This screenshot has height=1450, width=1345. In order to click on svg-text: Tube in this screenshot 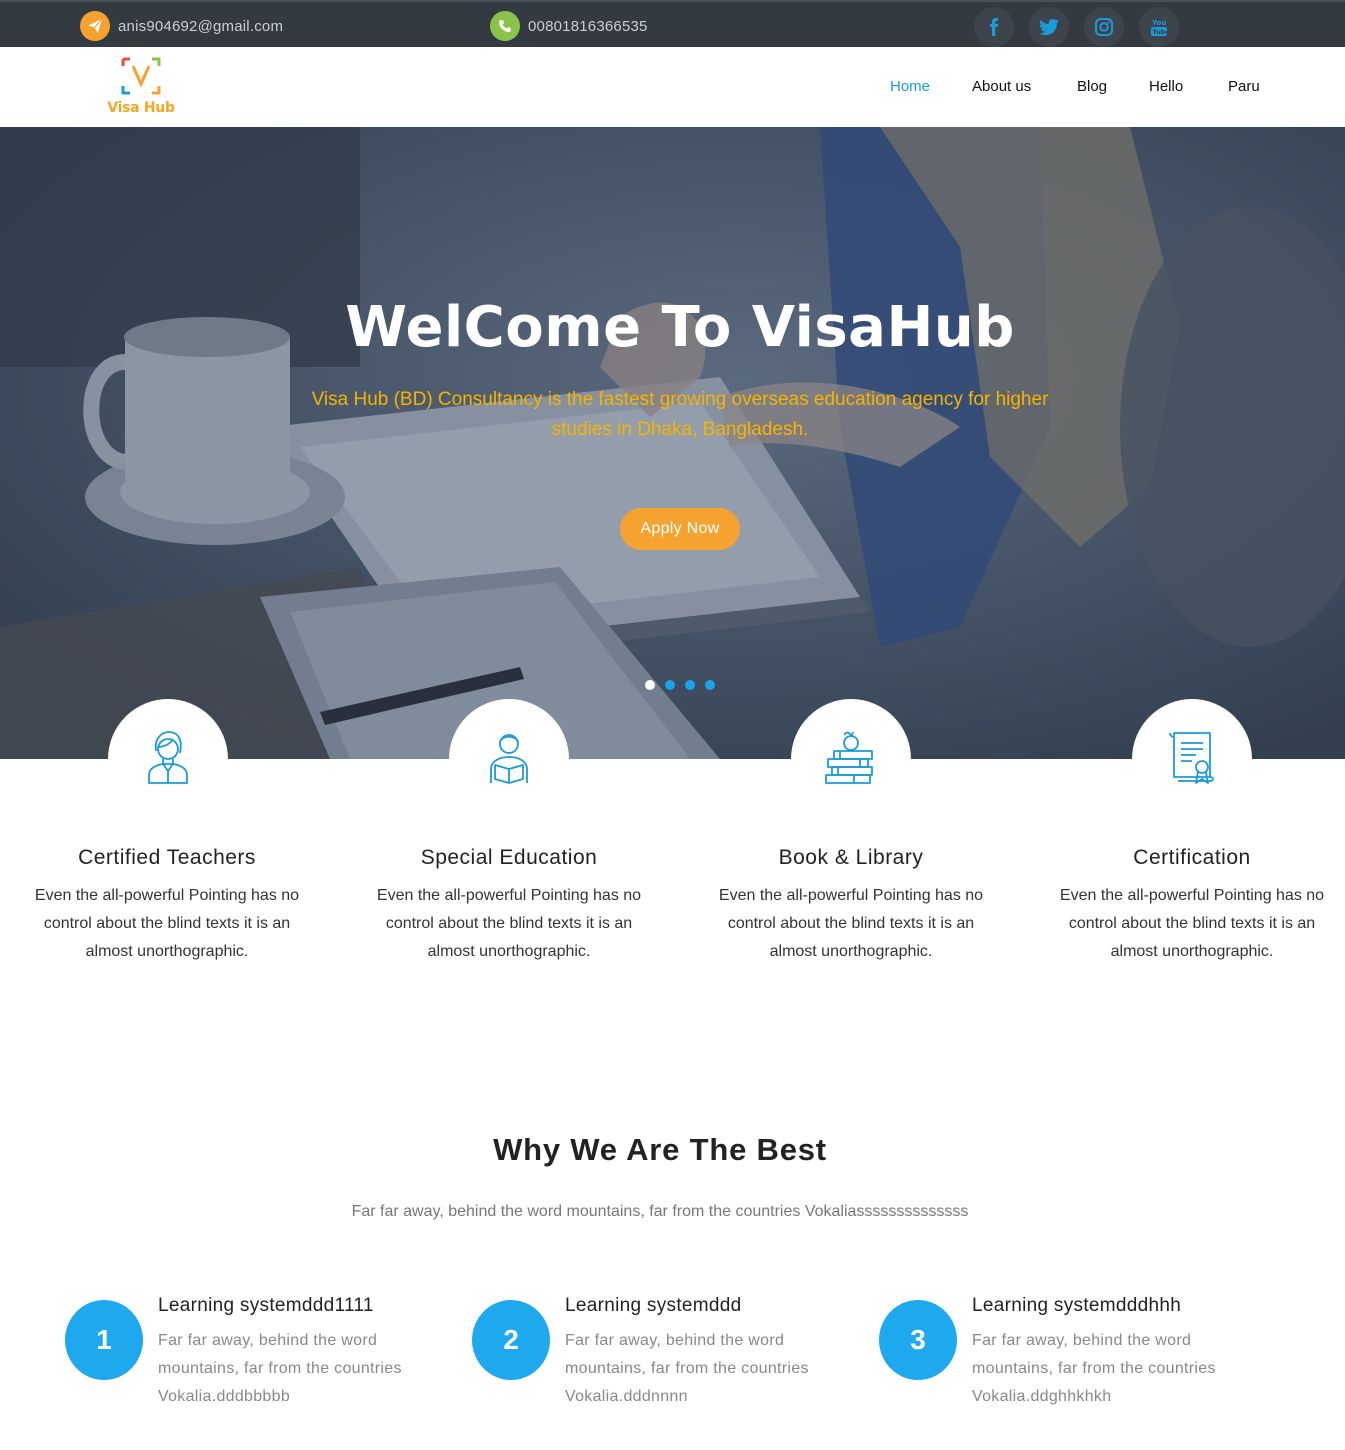, I will do `click(1161, 32)`.